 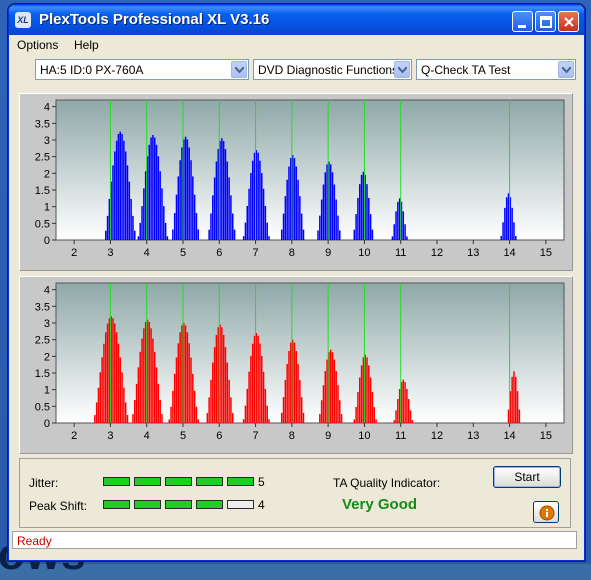 What do you see at coordinates (239, 69) in the screenshot?
I see `drive-select-dropdown` at bounding box center [239, 69].